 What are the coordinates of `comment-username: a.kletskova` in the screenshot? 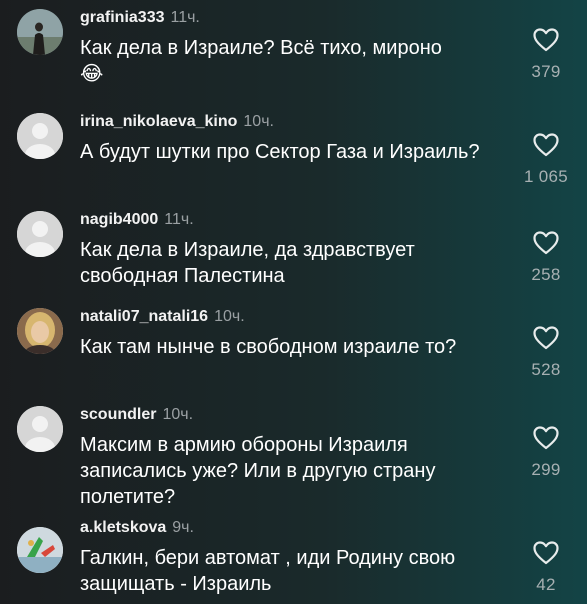 It's located at (123, 527).